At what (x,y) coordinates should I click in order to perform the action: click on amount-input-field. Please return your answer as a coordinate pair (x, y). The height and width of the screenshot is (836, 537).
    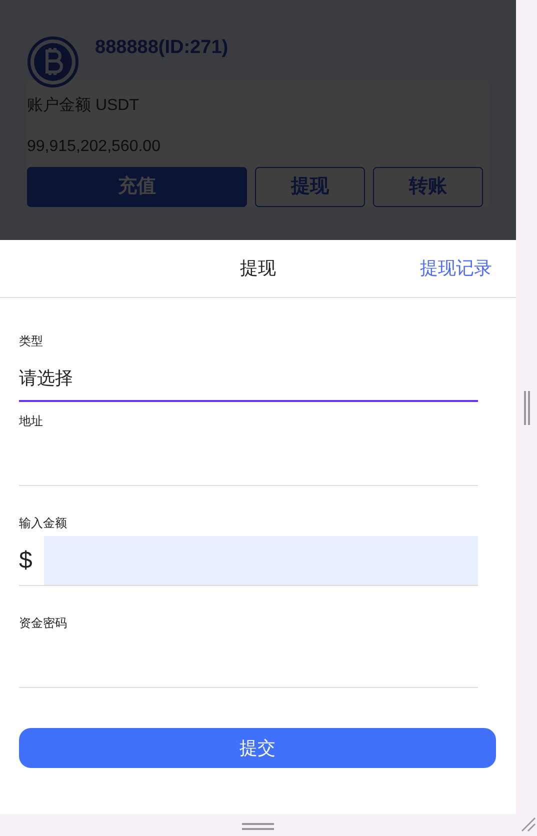
    Looking at the image, I should click on (261, 560).